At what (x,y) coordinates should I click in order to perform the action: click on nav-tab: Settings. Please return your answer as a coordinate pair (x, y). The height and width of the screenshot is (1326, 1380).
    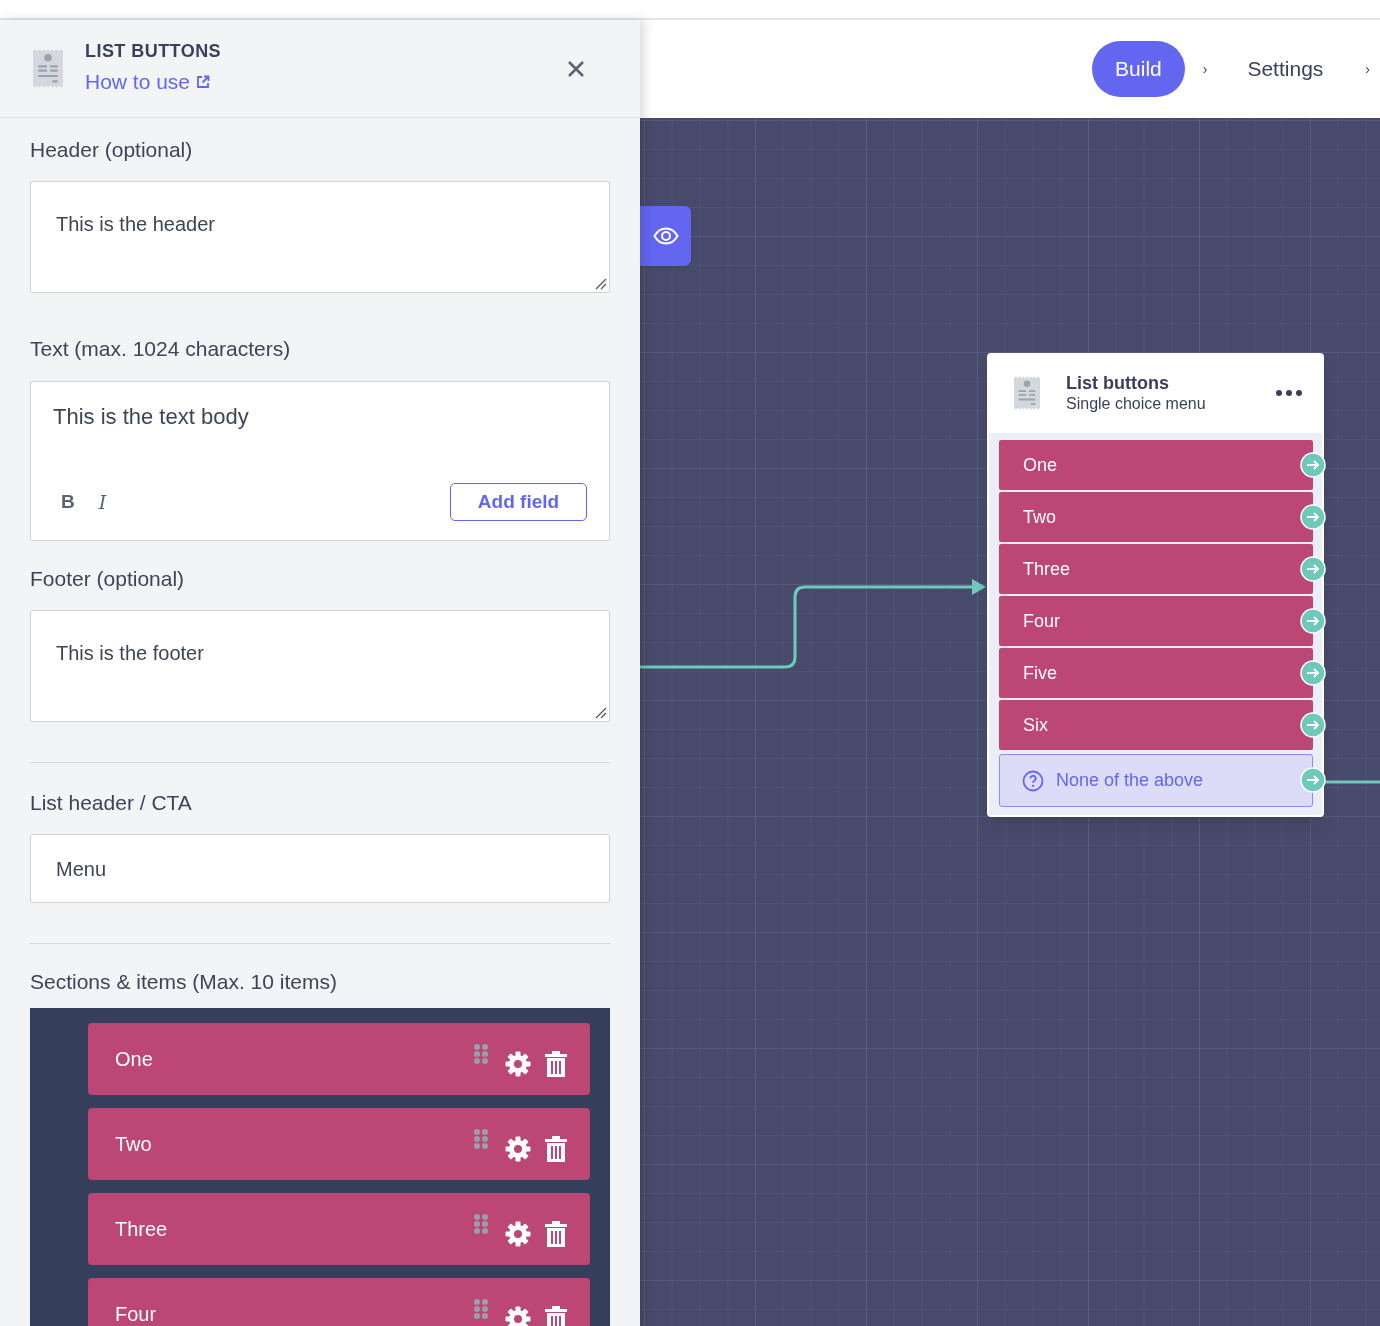
    Looking at the image, I should click on (1285, 69).